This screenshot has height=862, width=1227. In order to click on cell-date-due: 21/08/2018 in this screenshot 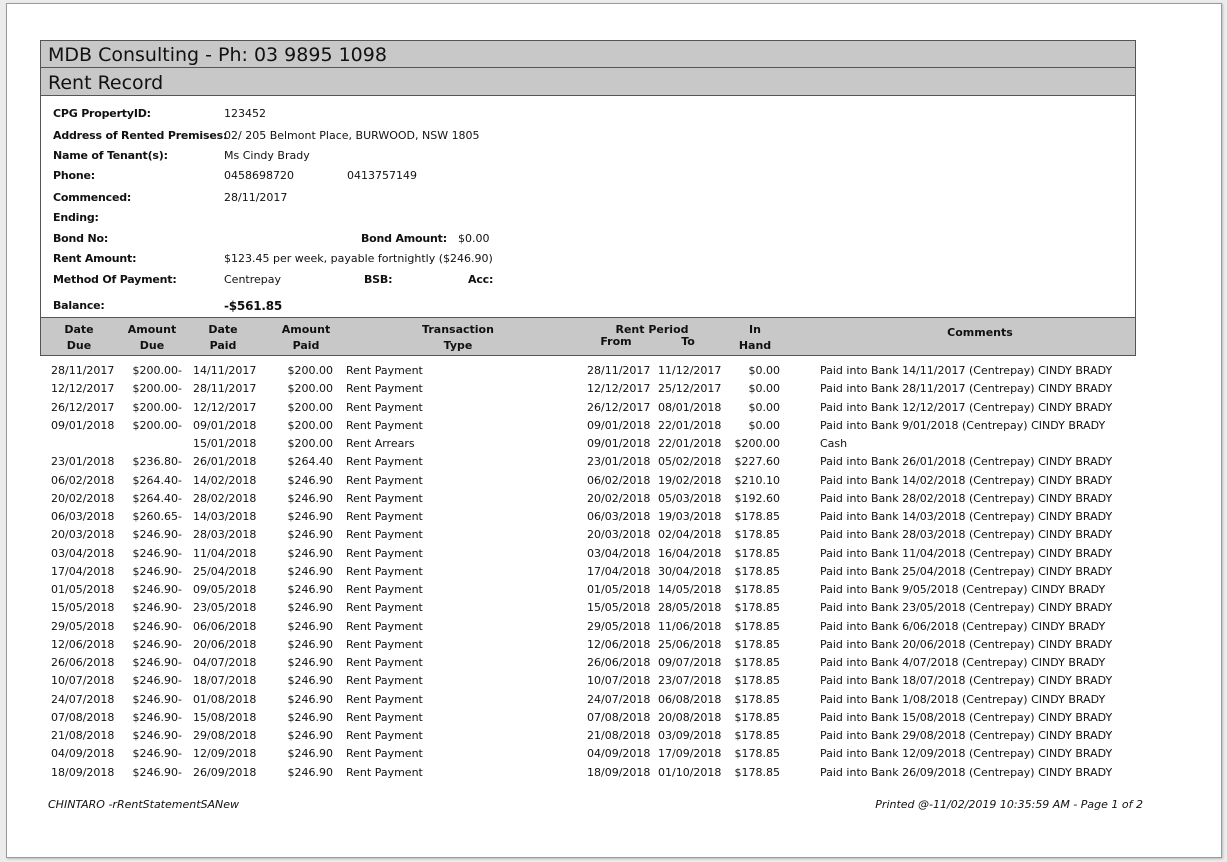, I will do `click(83, 735)`.